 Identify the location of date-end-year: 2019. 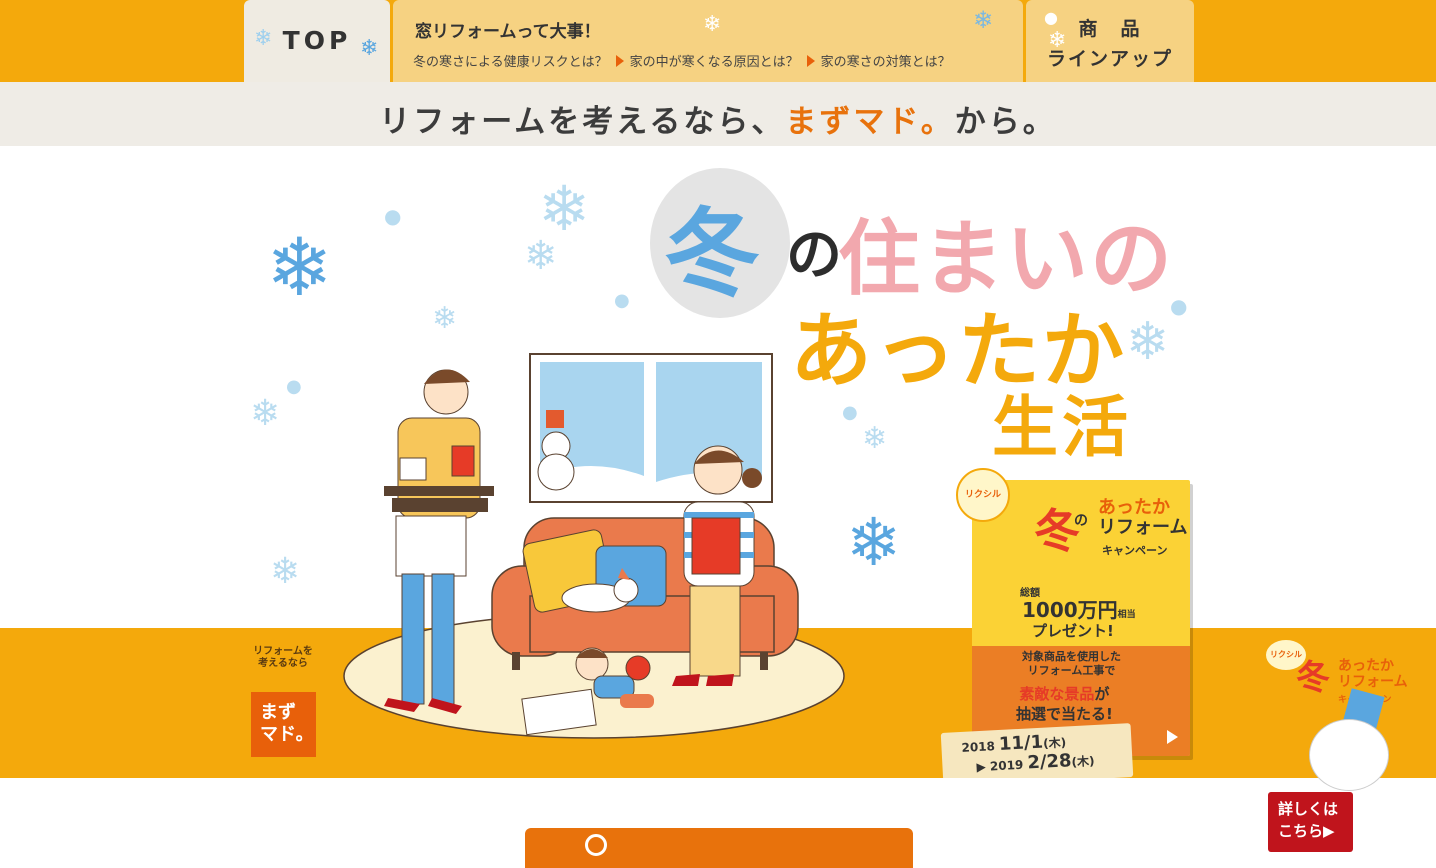
(1006, 765).